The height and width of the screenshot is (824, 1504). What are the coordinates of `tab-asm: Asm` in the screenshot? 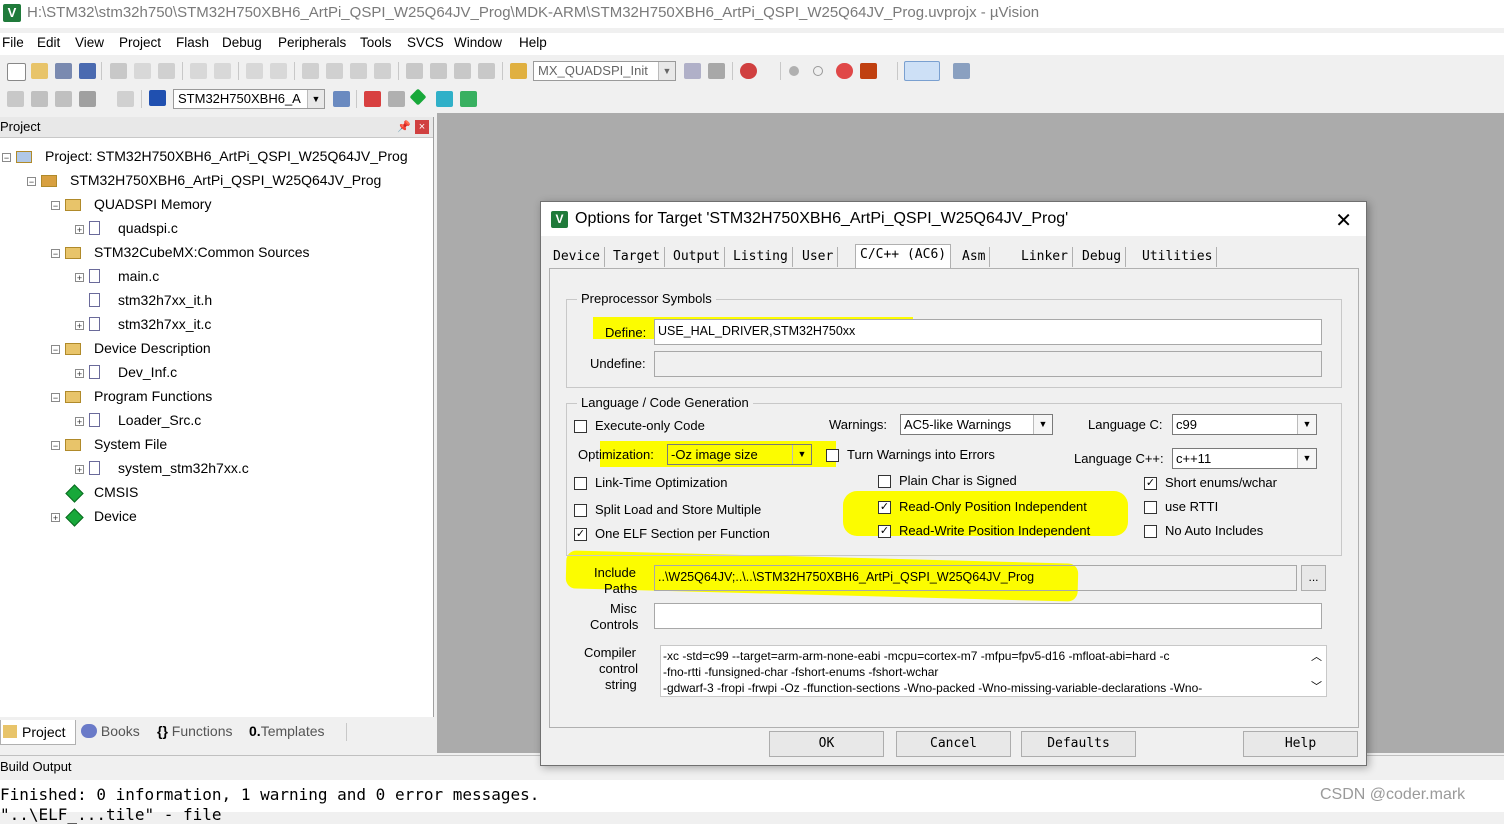 It's located at (974, 257).